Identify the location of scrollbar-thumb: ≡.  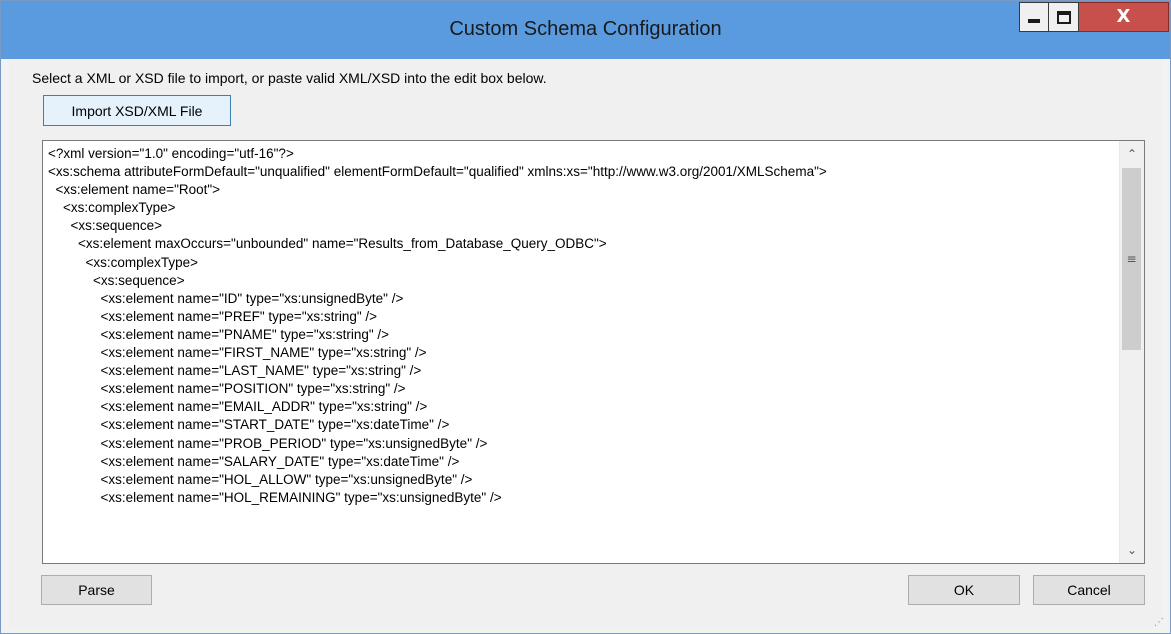
(1131, 259).